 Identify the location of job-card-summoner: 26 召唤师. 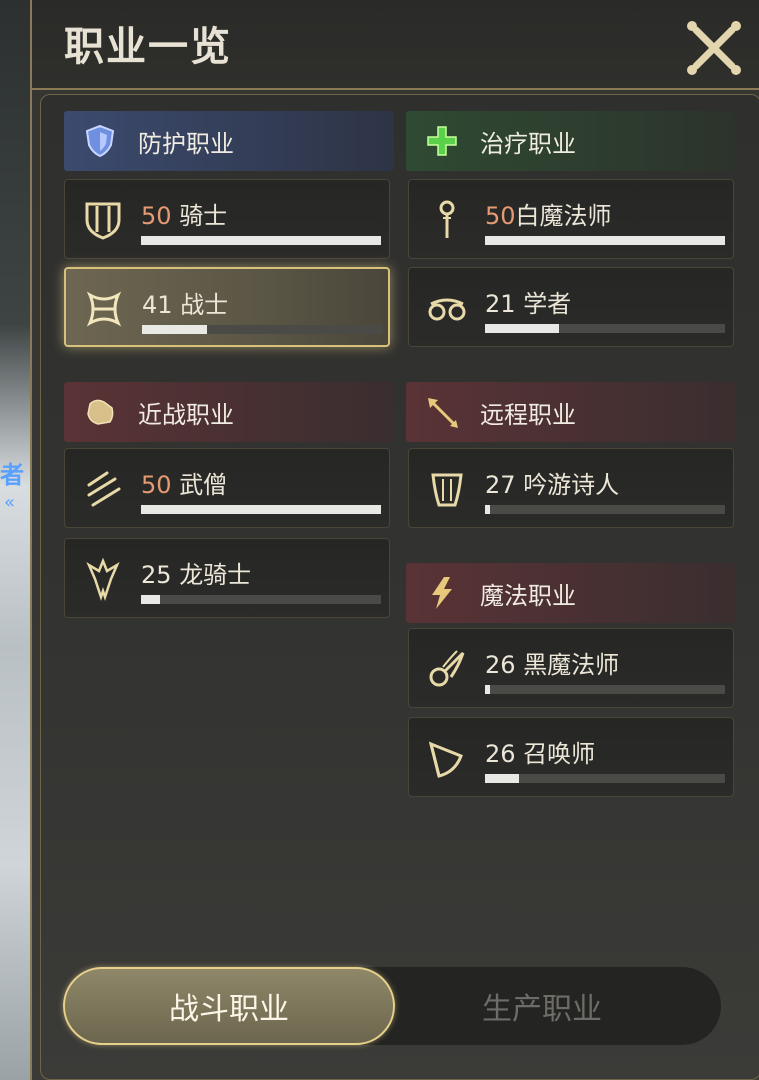
(571, 757).